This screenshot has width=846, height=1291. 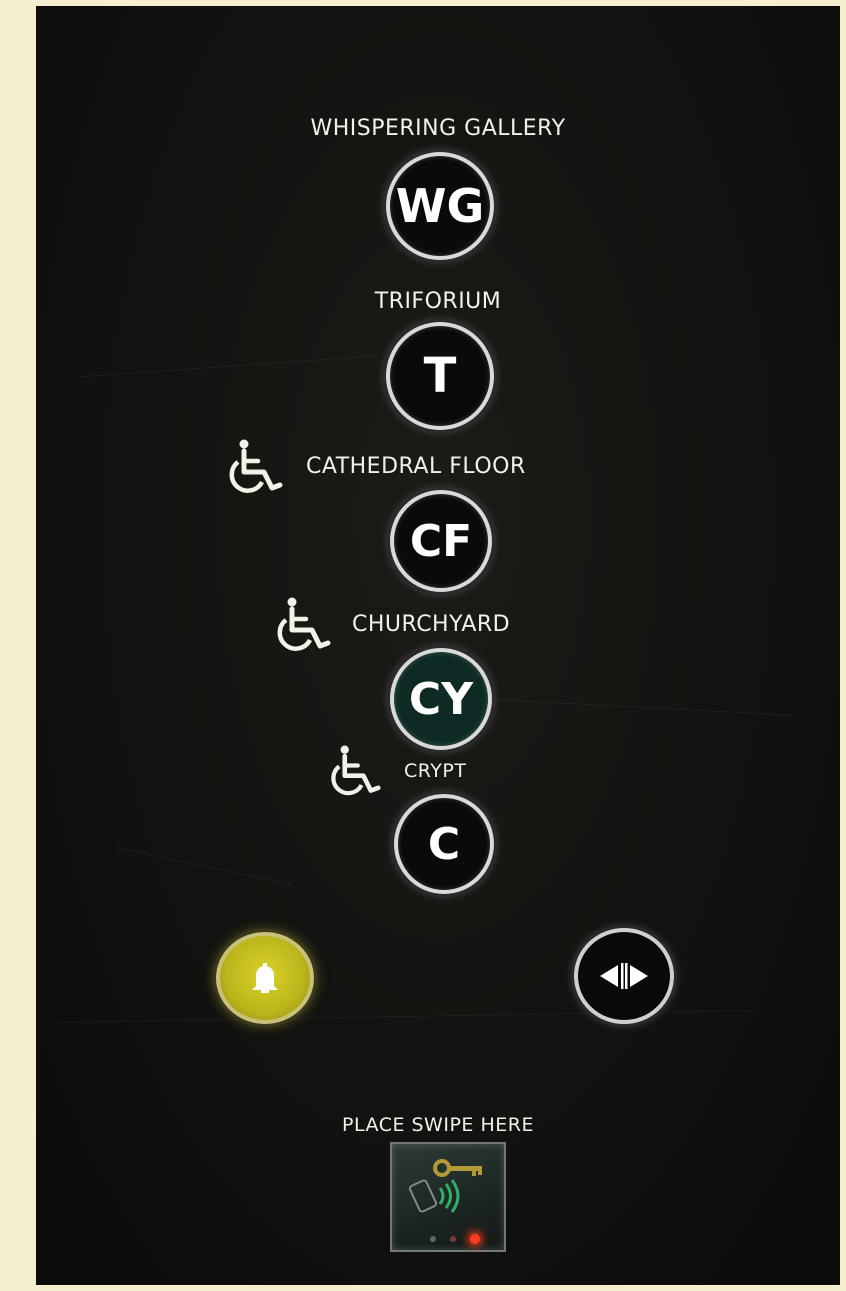 I want to click on swipe-card-reader, so click(x=448, y=1197).